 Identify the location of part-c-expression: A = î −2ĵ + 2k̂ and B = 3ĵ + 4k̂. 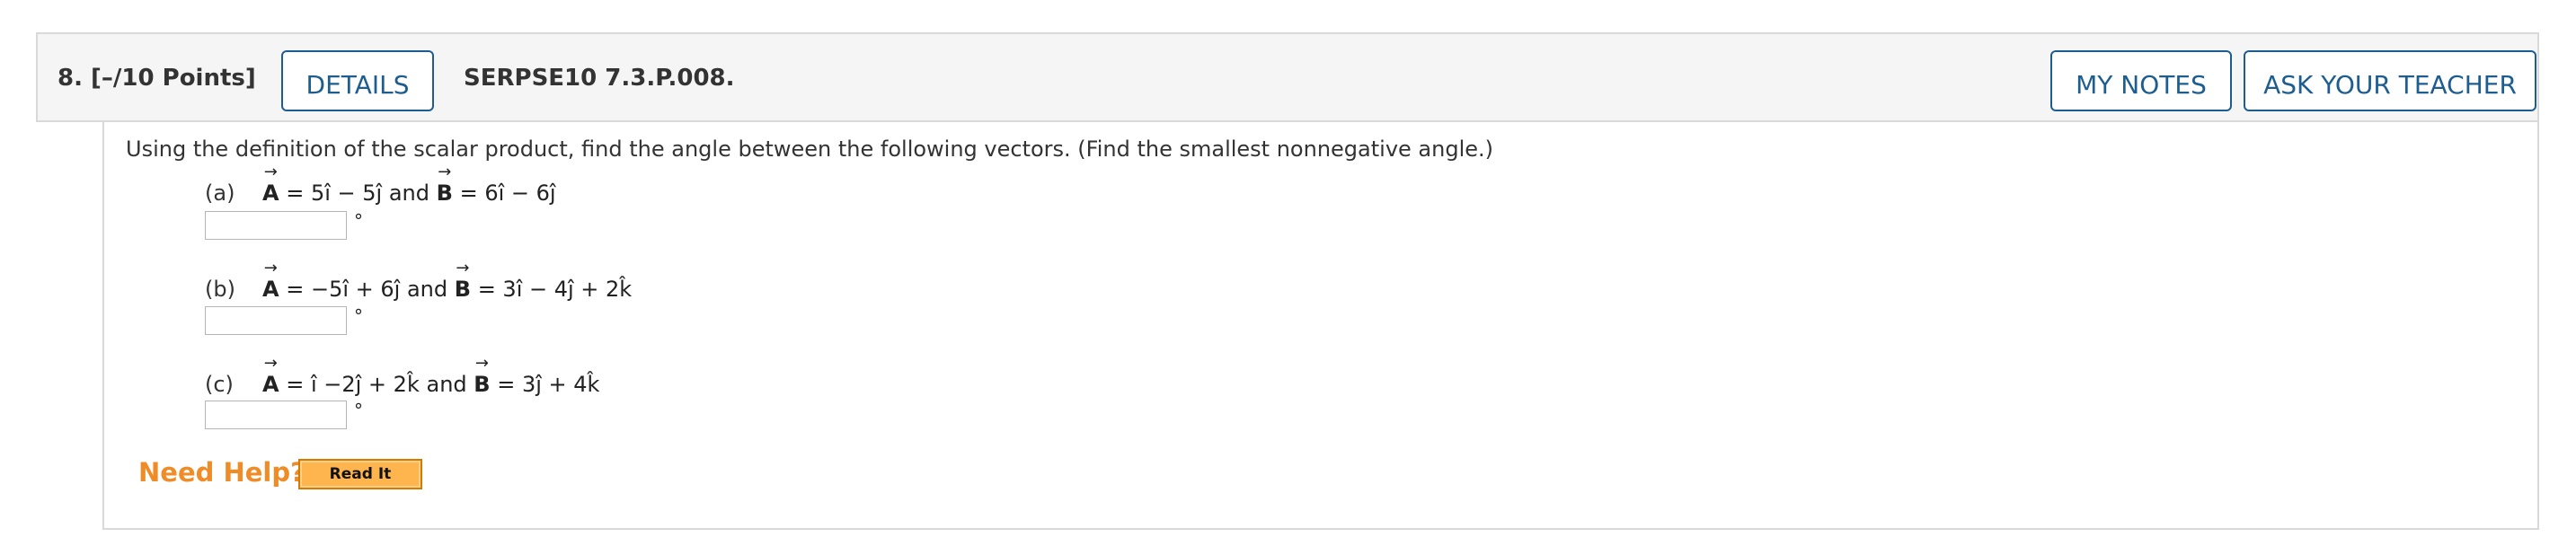
(431, 375).